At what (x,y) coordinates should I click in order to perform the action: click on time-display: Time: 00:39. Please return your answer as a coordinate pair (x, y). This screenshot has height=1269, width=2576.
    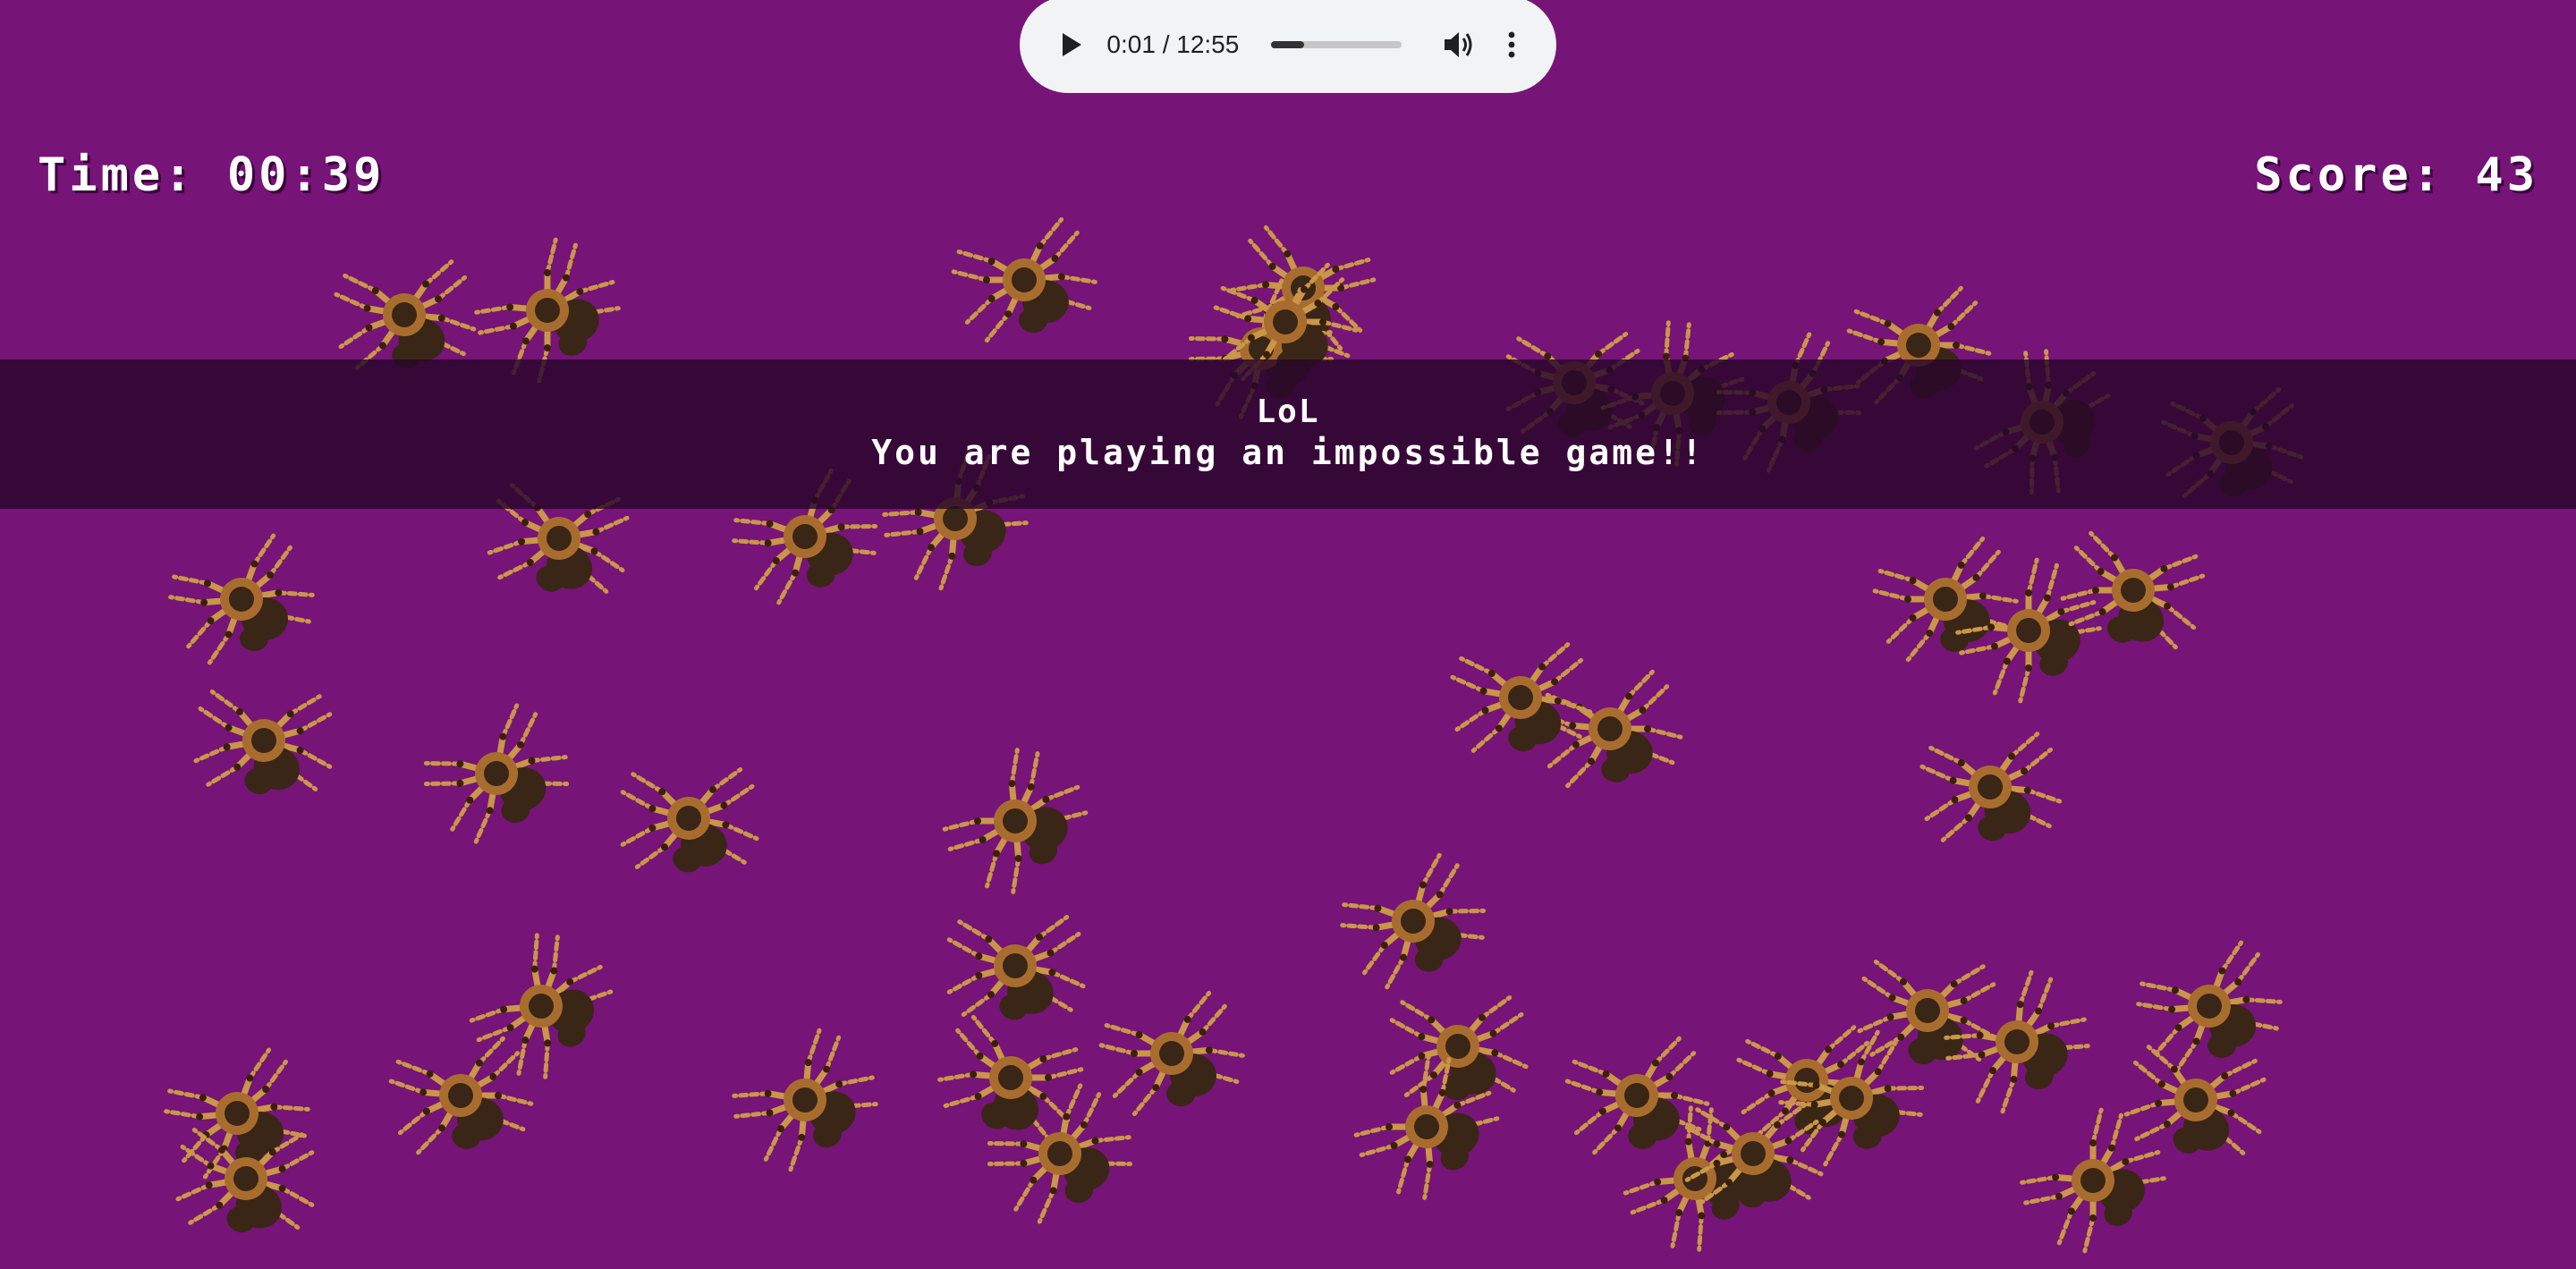
    Looking at the image, I should click on (212, 175).